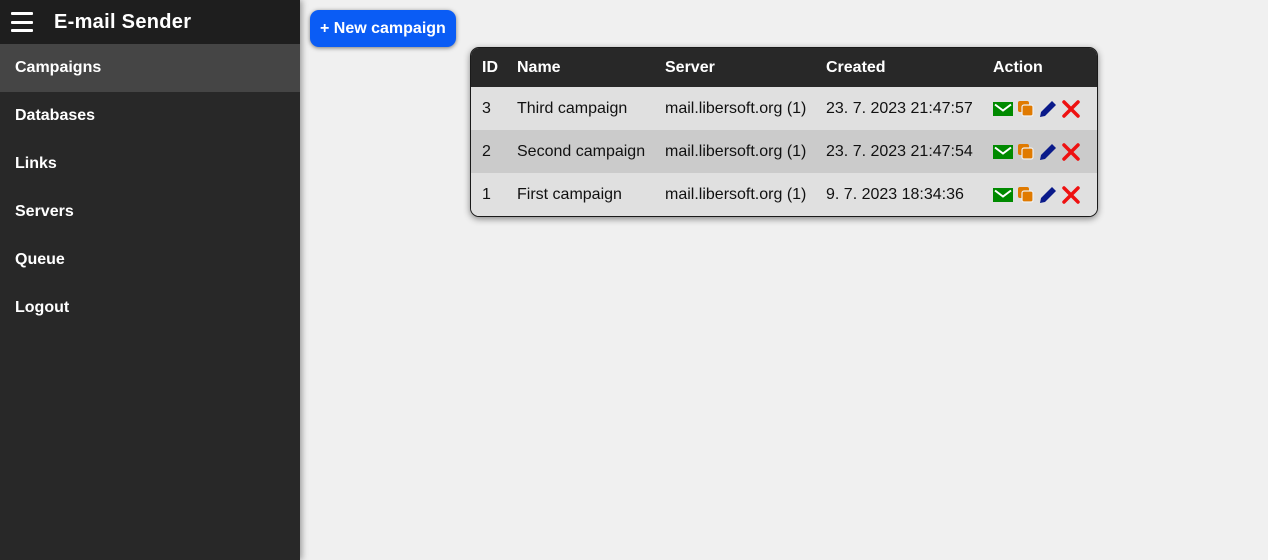 This screenshot has width=1268, height=560. I want to click on cell-id: 3, so click(488, 108).